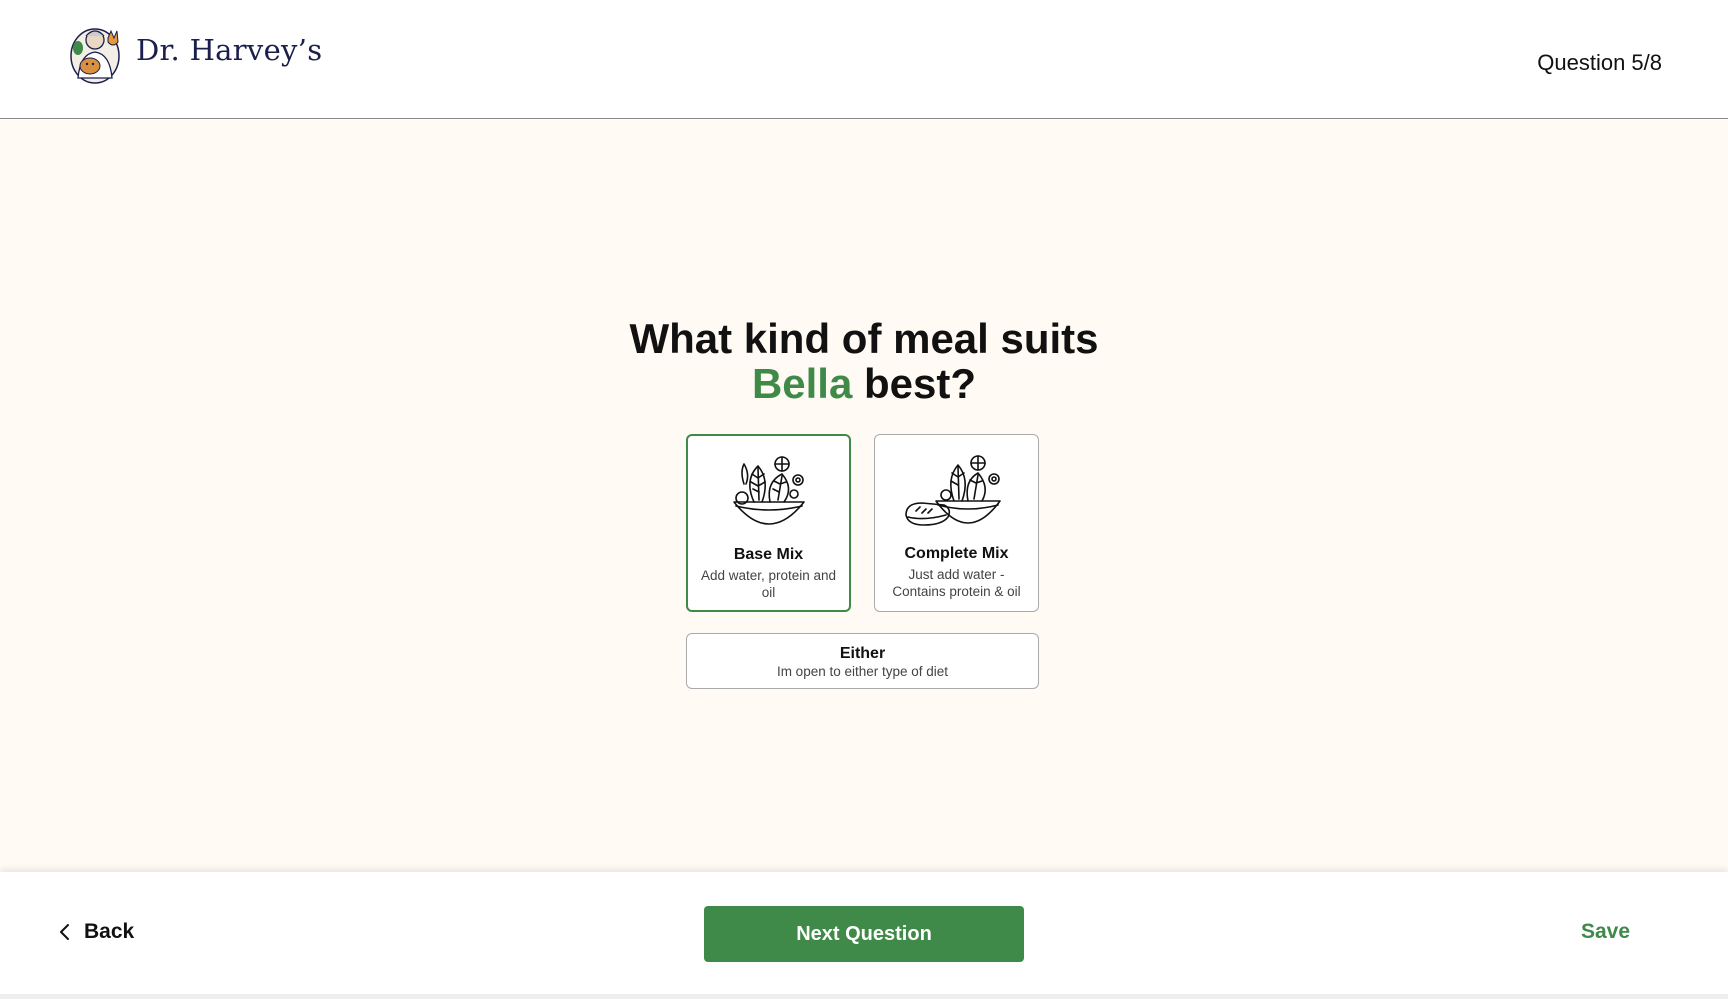 This screenshot has height=999, width=1728. Describe the element at coordinates (109, 931) in the screenshot. I see `back-label: Back` at that location.